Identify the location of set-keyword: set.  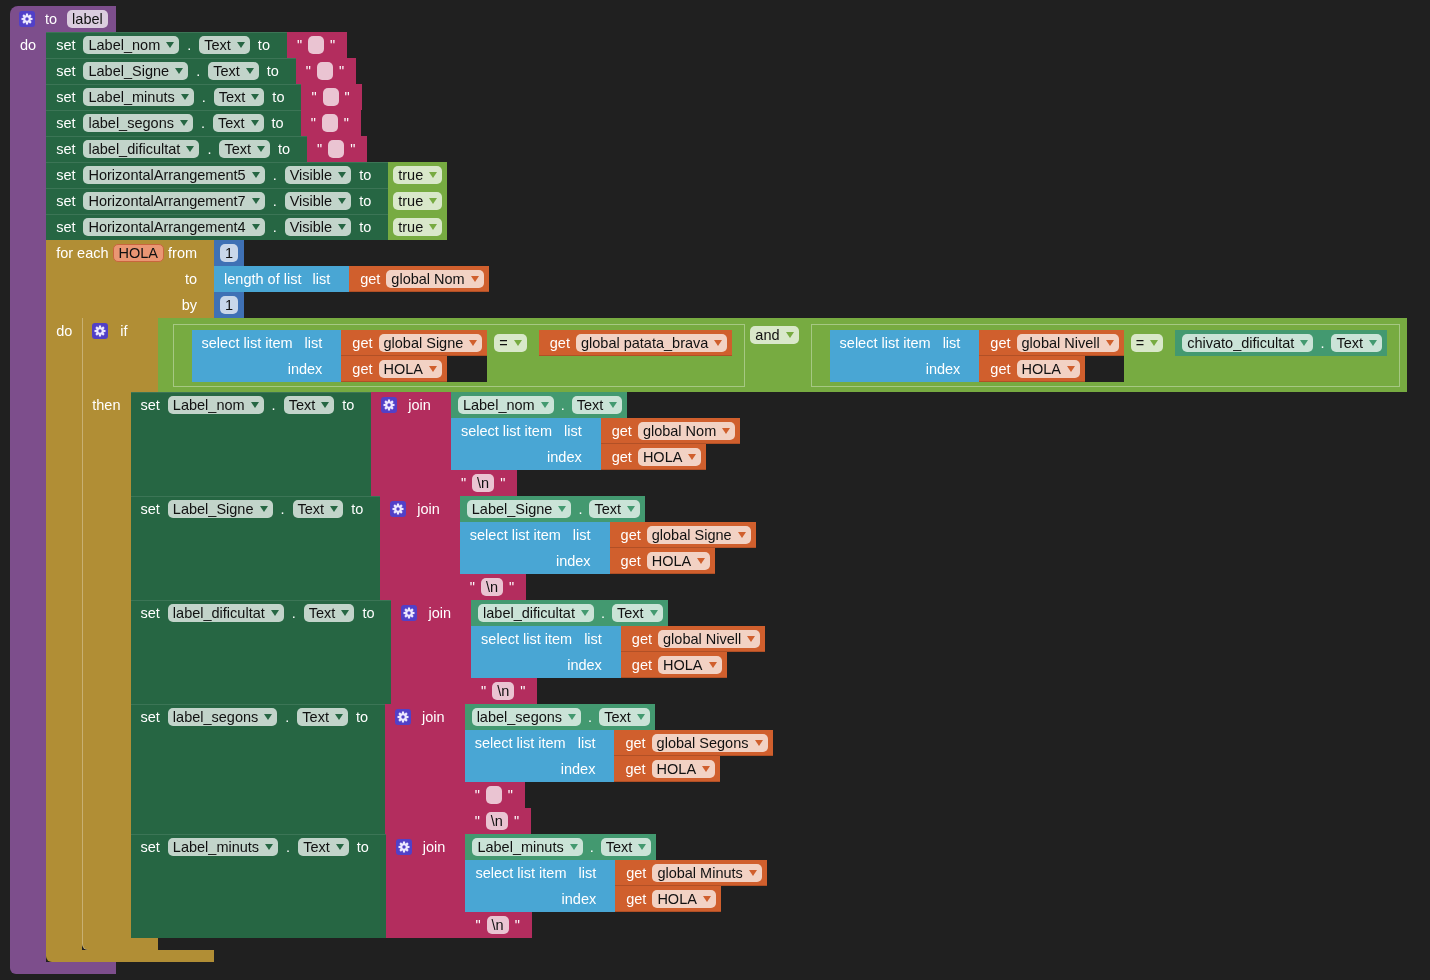
(66, 201).